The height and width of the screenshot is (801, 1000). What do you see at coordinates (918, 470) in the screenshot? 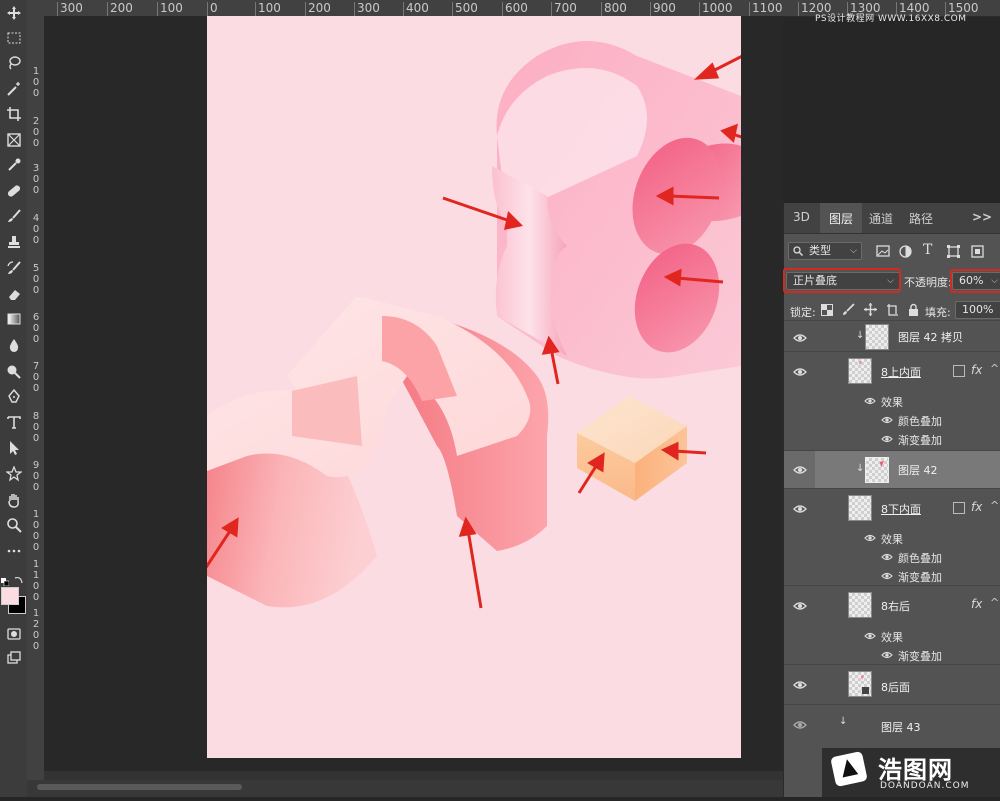
I see `layer-name: 图层 42` at bounding box center [918, 470].